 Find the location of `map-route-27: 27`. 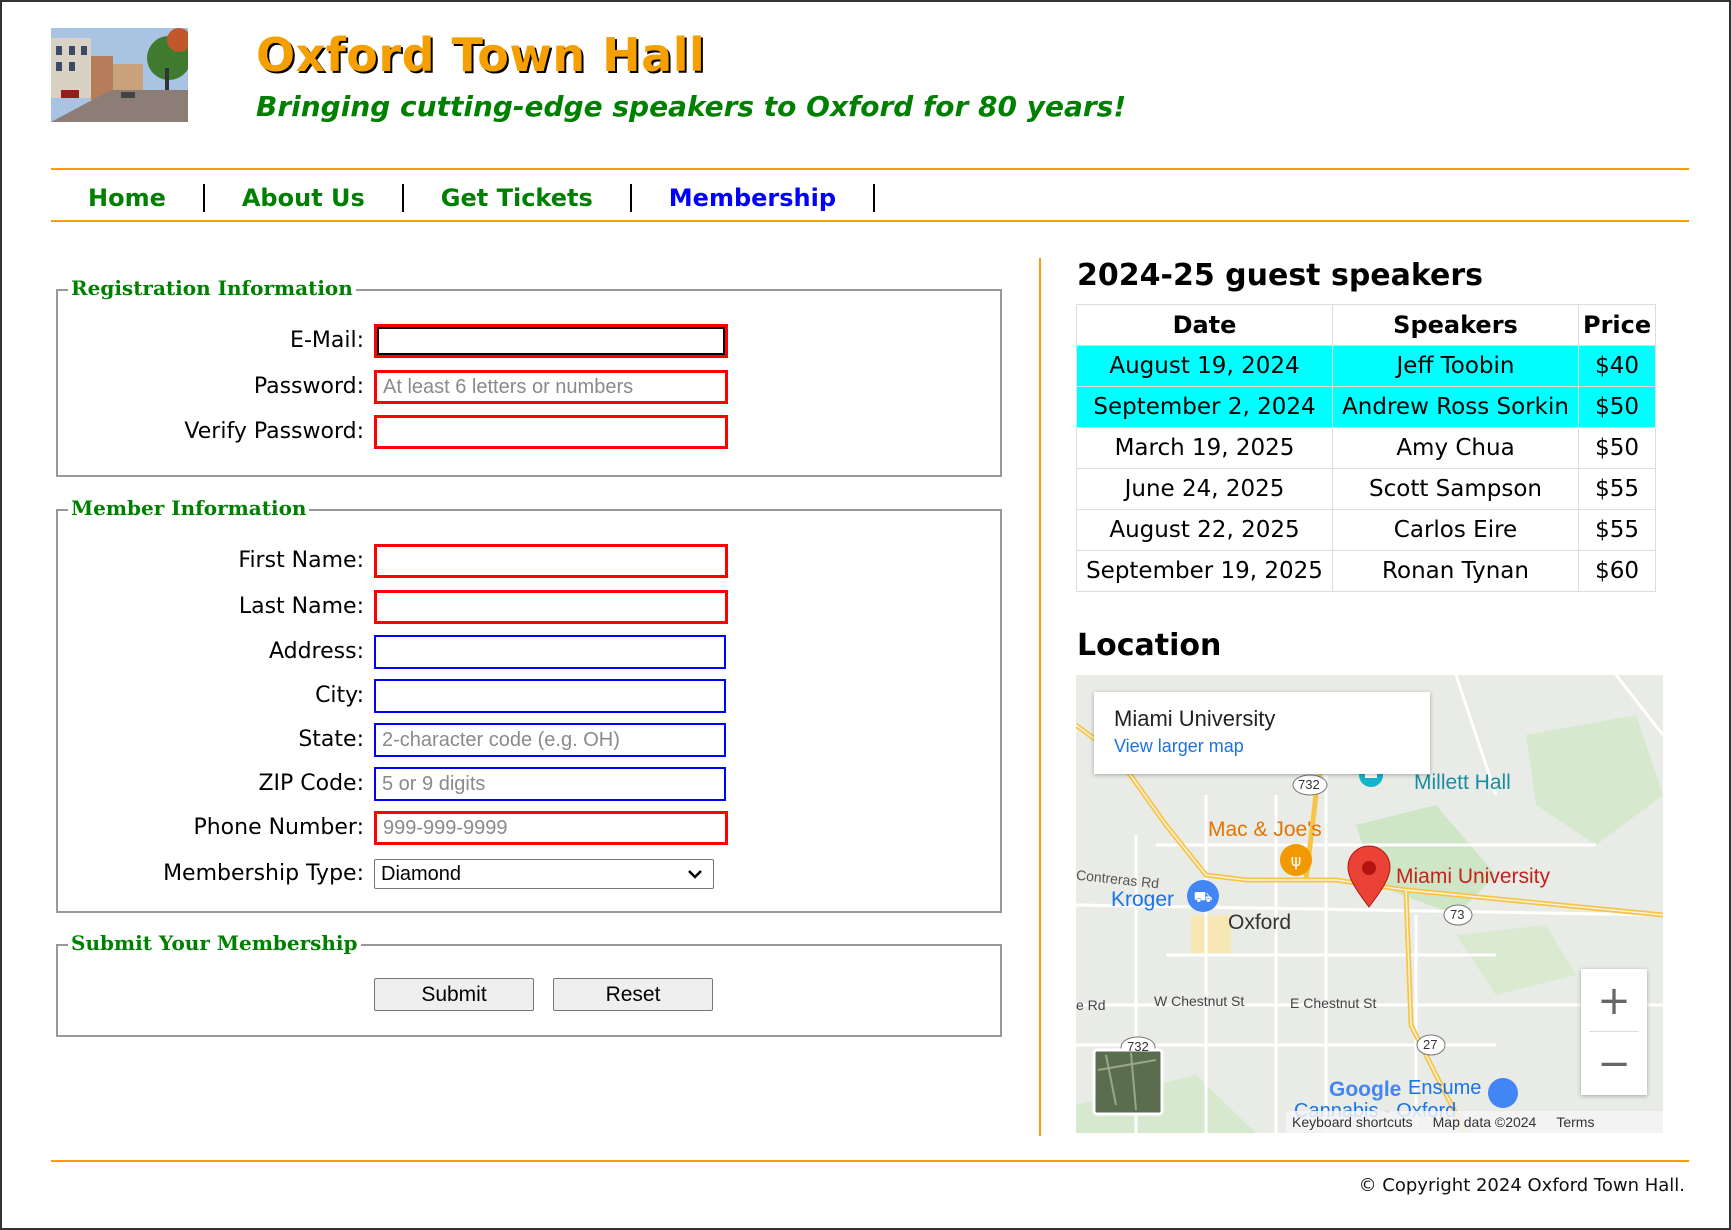

map-route-27: 27 is located at coordinates (1430, 1044).